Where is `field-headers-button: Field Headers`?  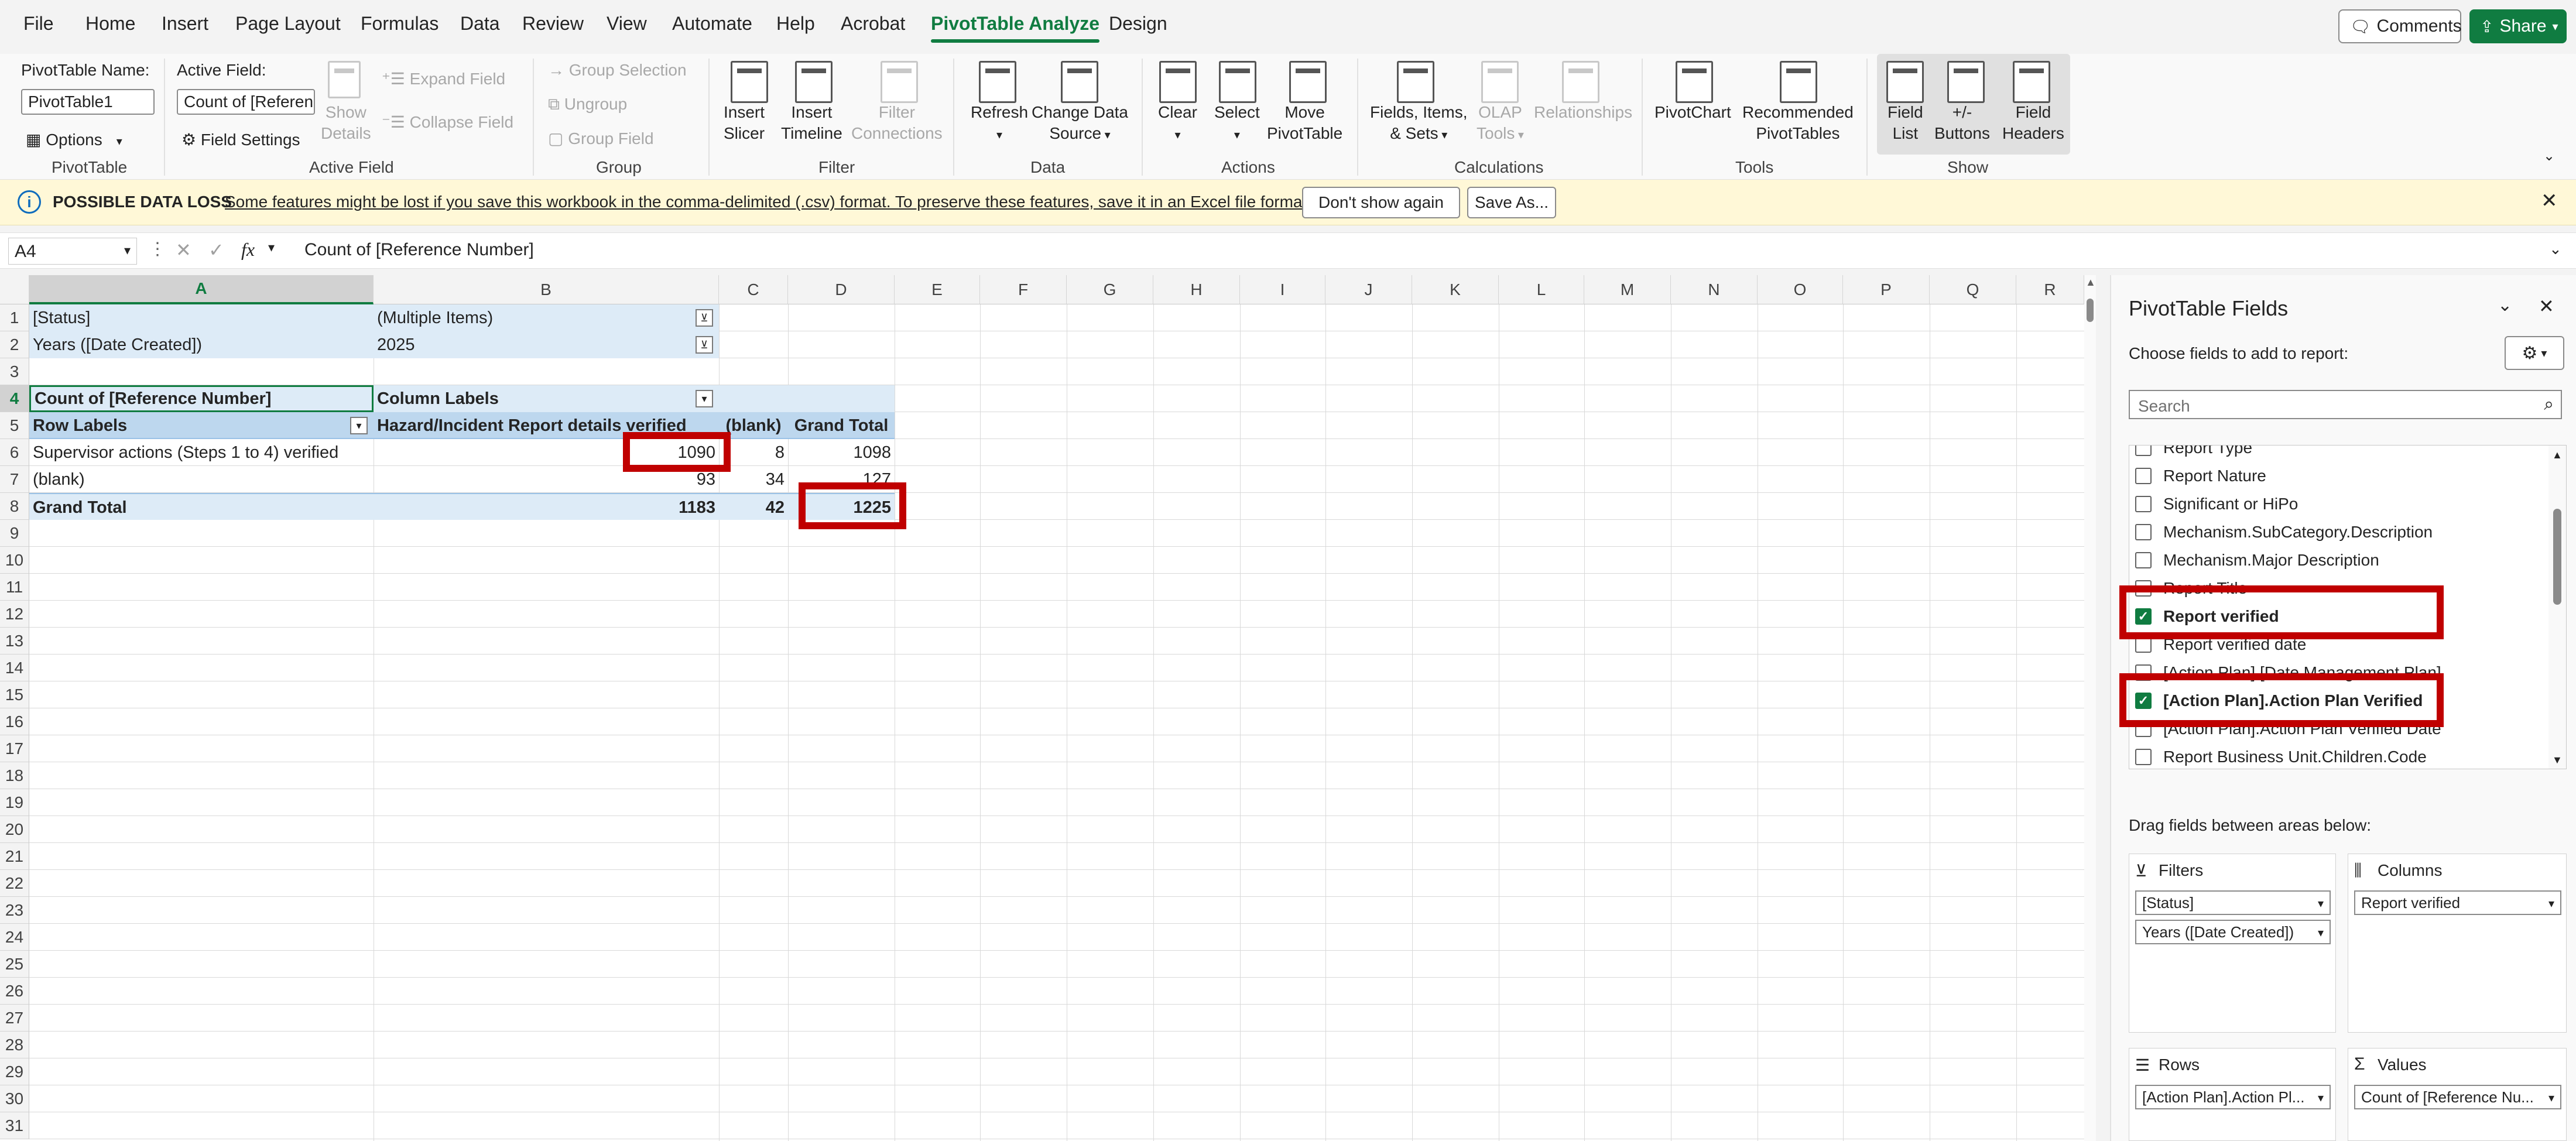 field-headers-button: Field Headers is located at coordinates (2033, 123).